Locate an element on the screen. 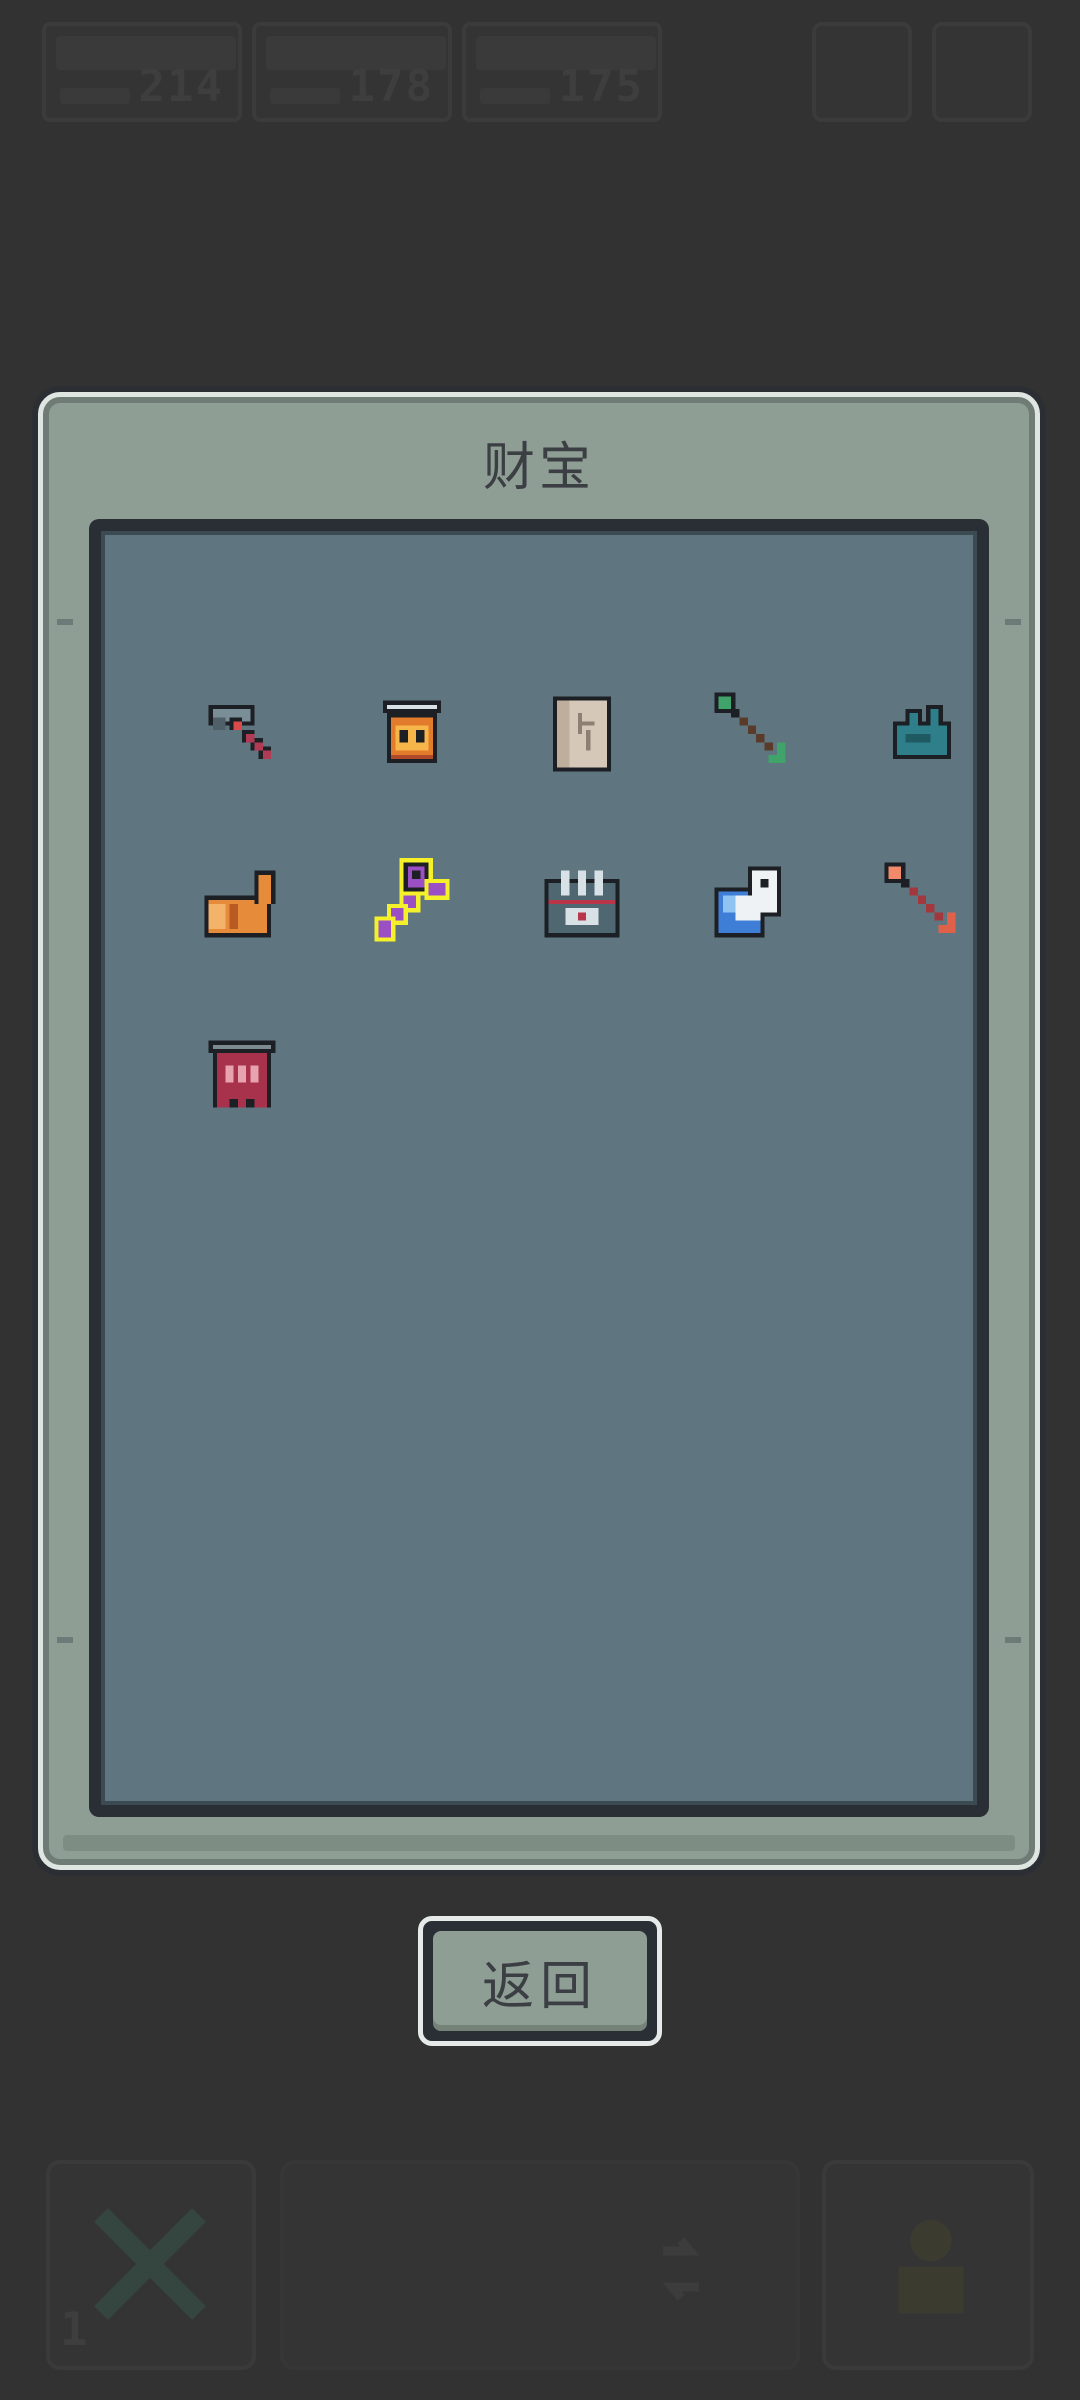  stat-box-2: 178 is located at coordinates (352, 72).